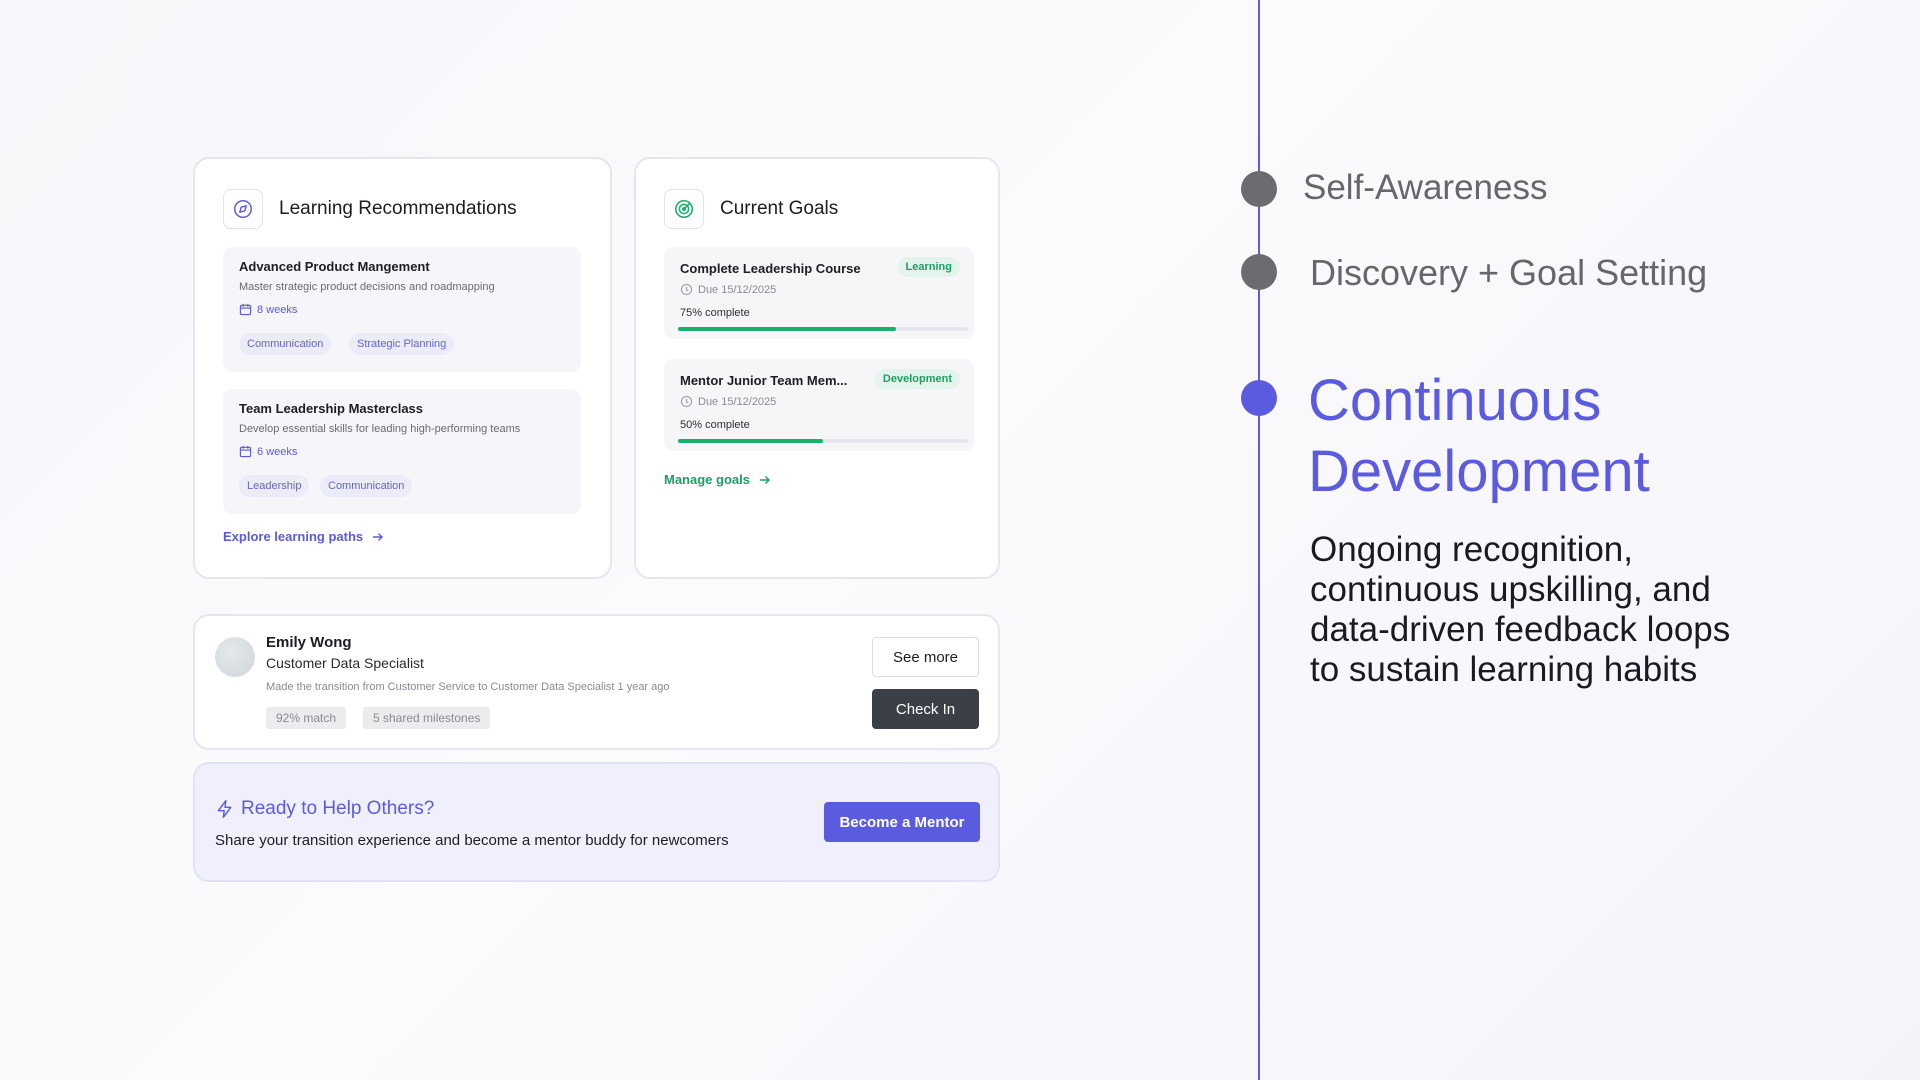 The height and width of the screenshot is (1080, 1920). Describe the element at coordinates (715, 425) in the screenshot. I see `goal-progress-label: 50% complete` at that location.